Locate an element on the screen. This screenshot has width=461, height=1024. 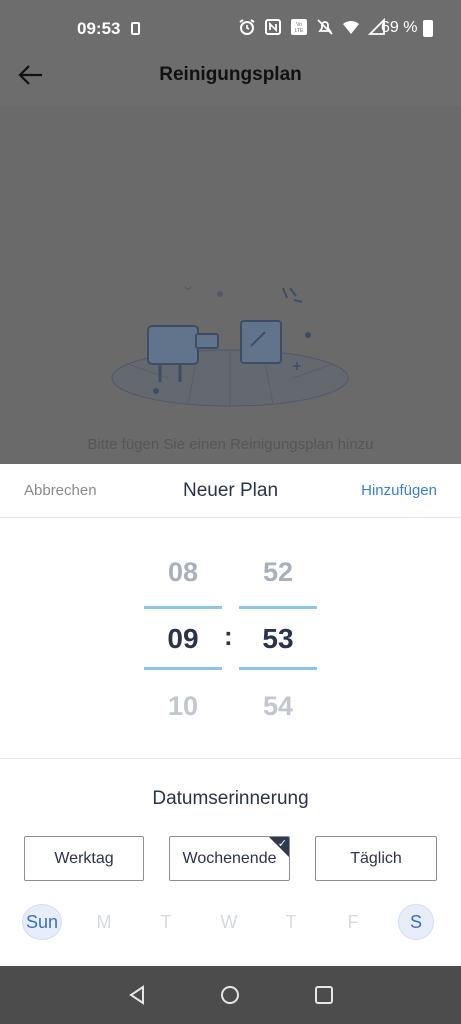
minute-current: 53 is located at coordinates (278, 639).